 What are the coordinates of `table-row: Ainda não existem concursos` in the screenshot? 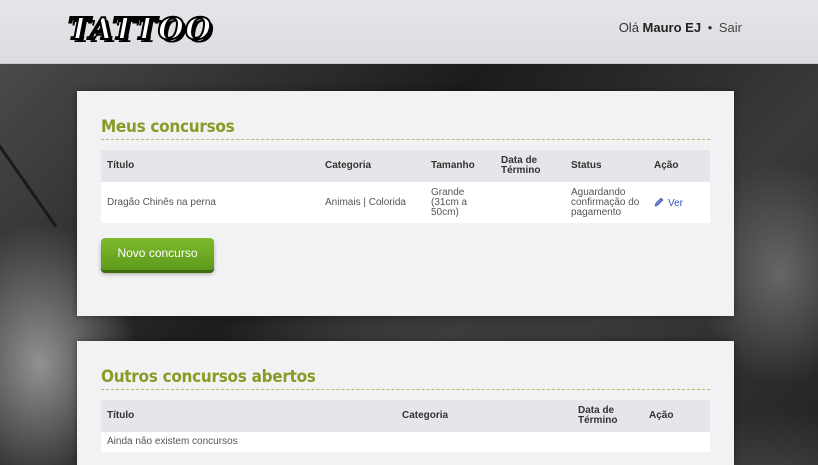 It's located at (405, 442).